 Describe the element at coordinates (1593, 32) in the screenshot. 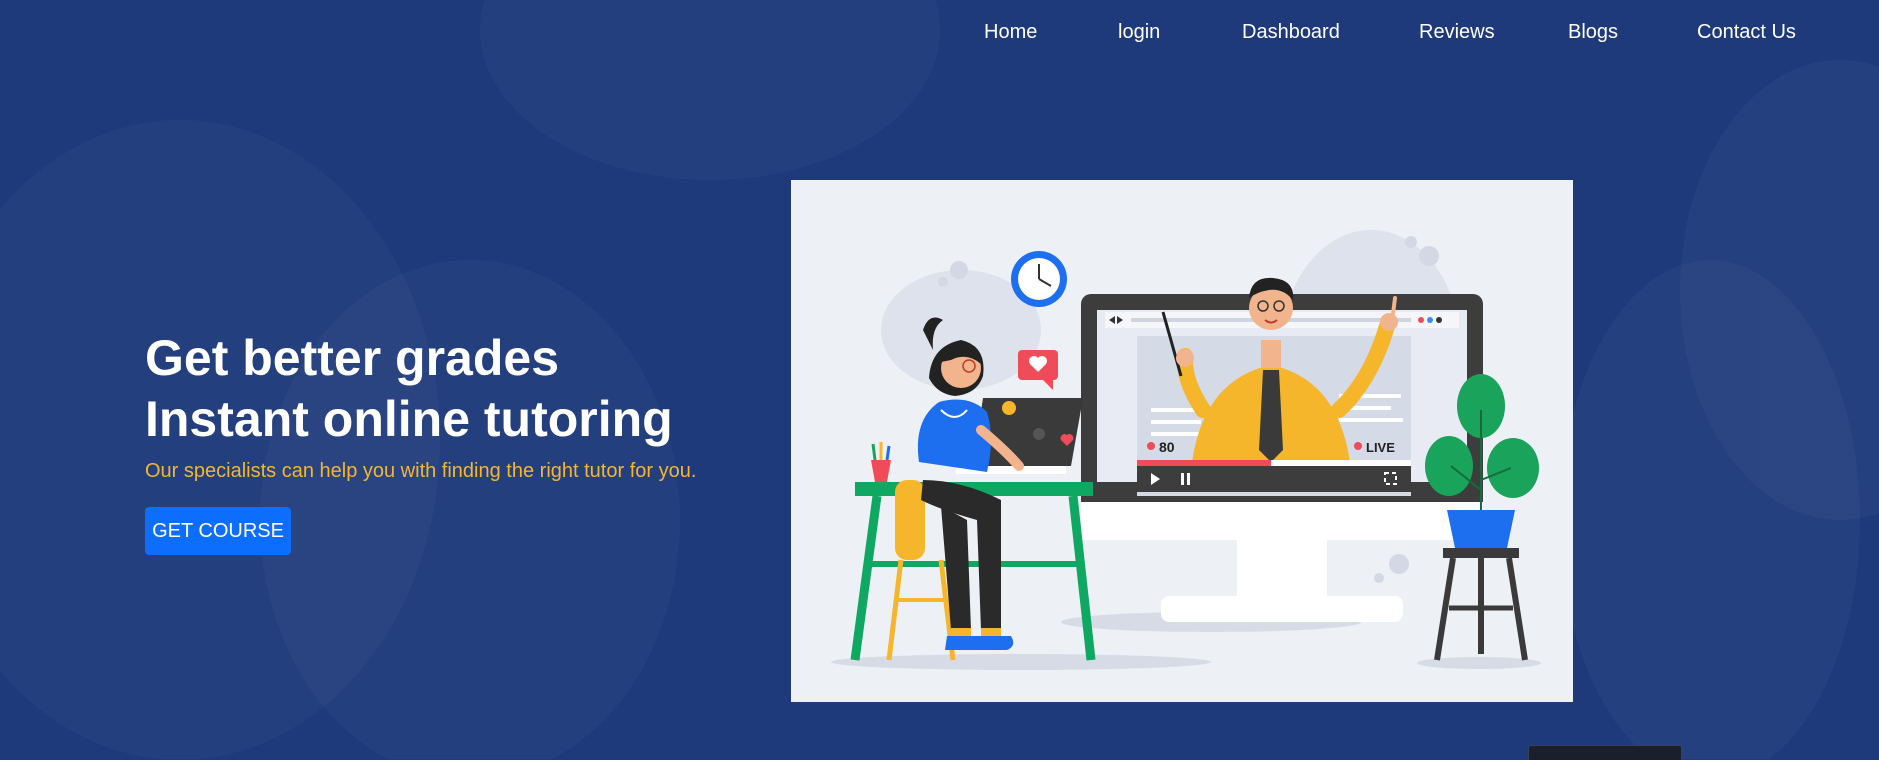

I see `nav-blogs: Blogs` at that location.